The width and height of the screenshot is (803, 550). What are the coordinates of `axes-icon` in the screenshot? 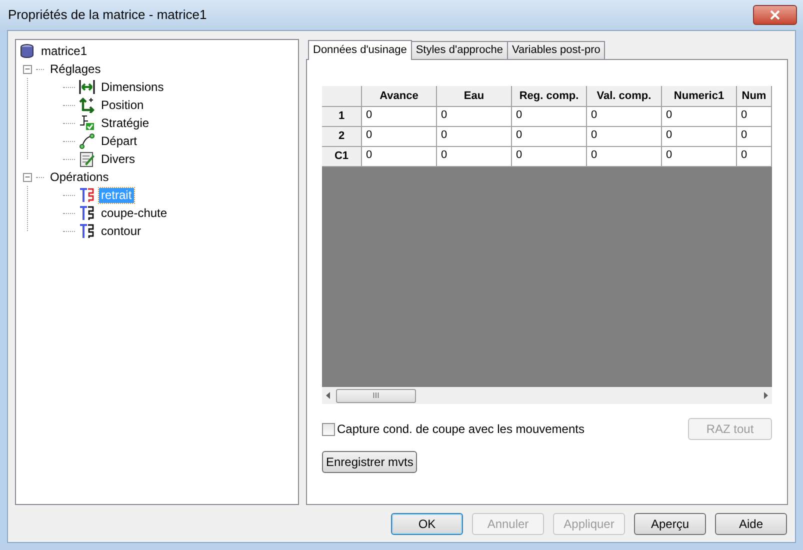 It's located at (87, 105).